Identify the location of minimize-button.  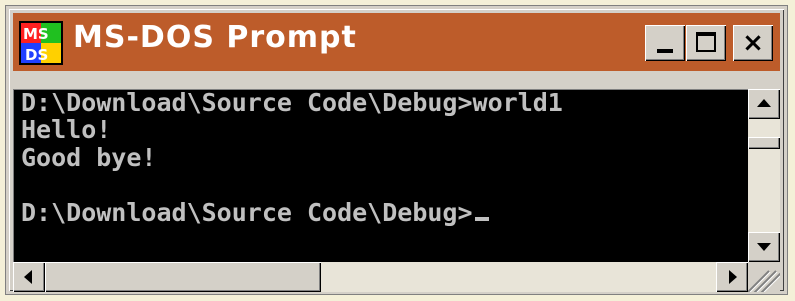
(665, 43).